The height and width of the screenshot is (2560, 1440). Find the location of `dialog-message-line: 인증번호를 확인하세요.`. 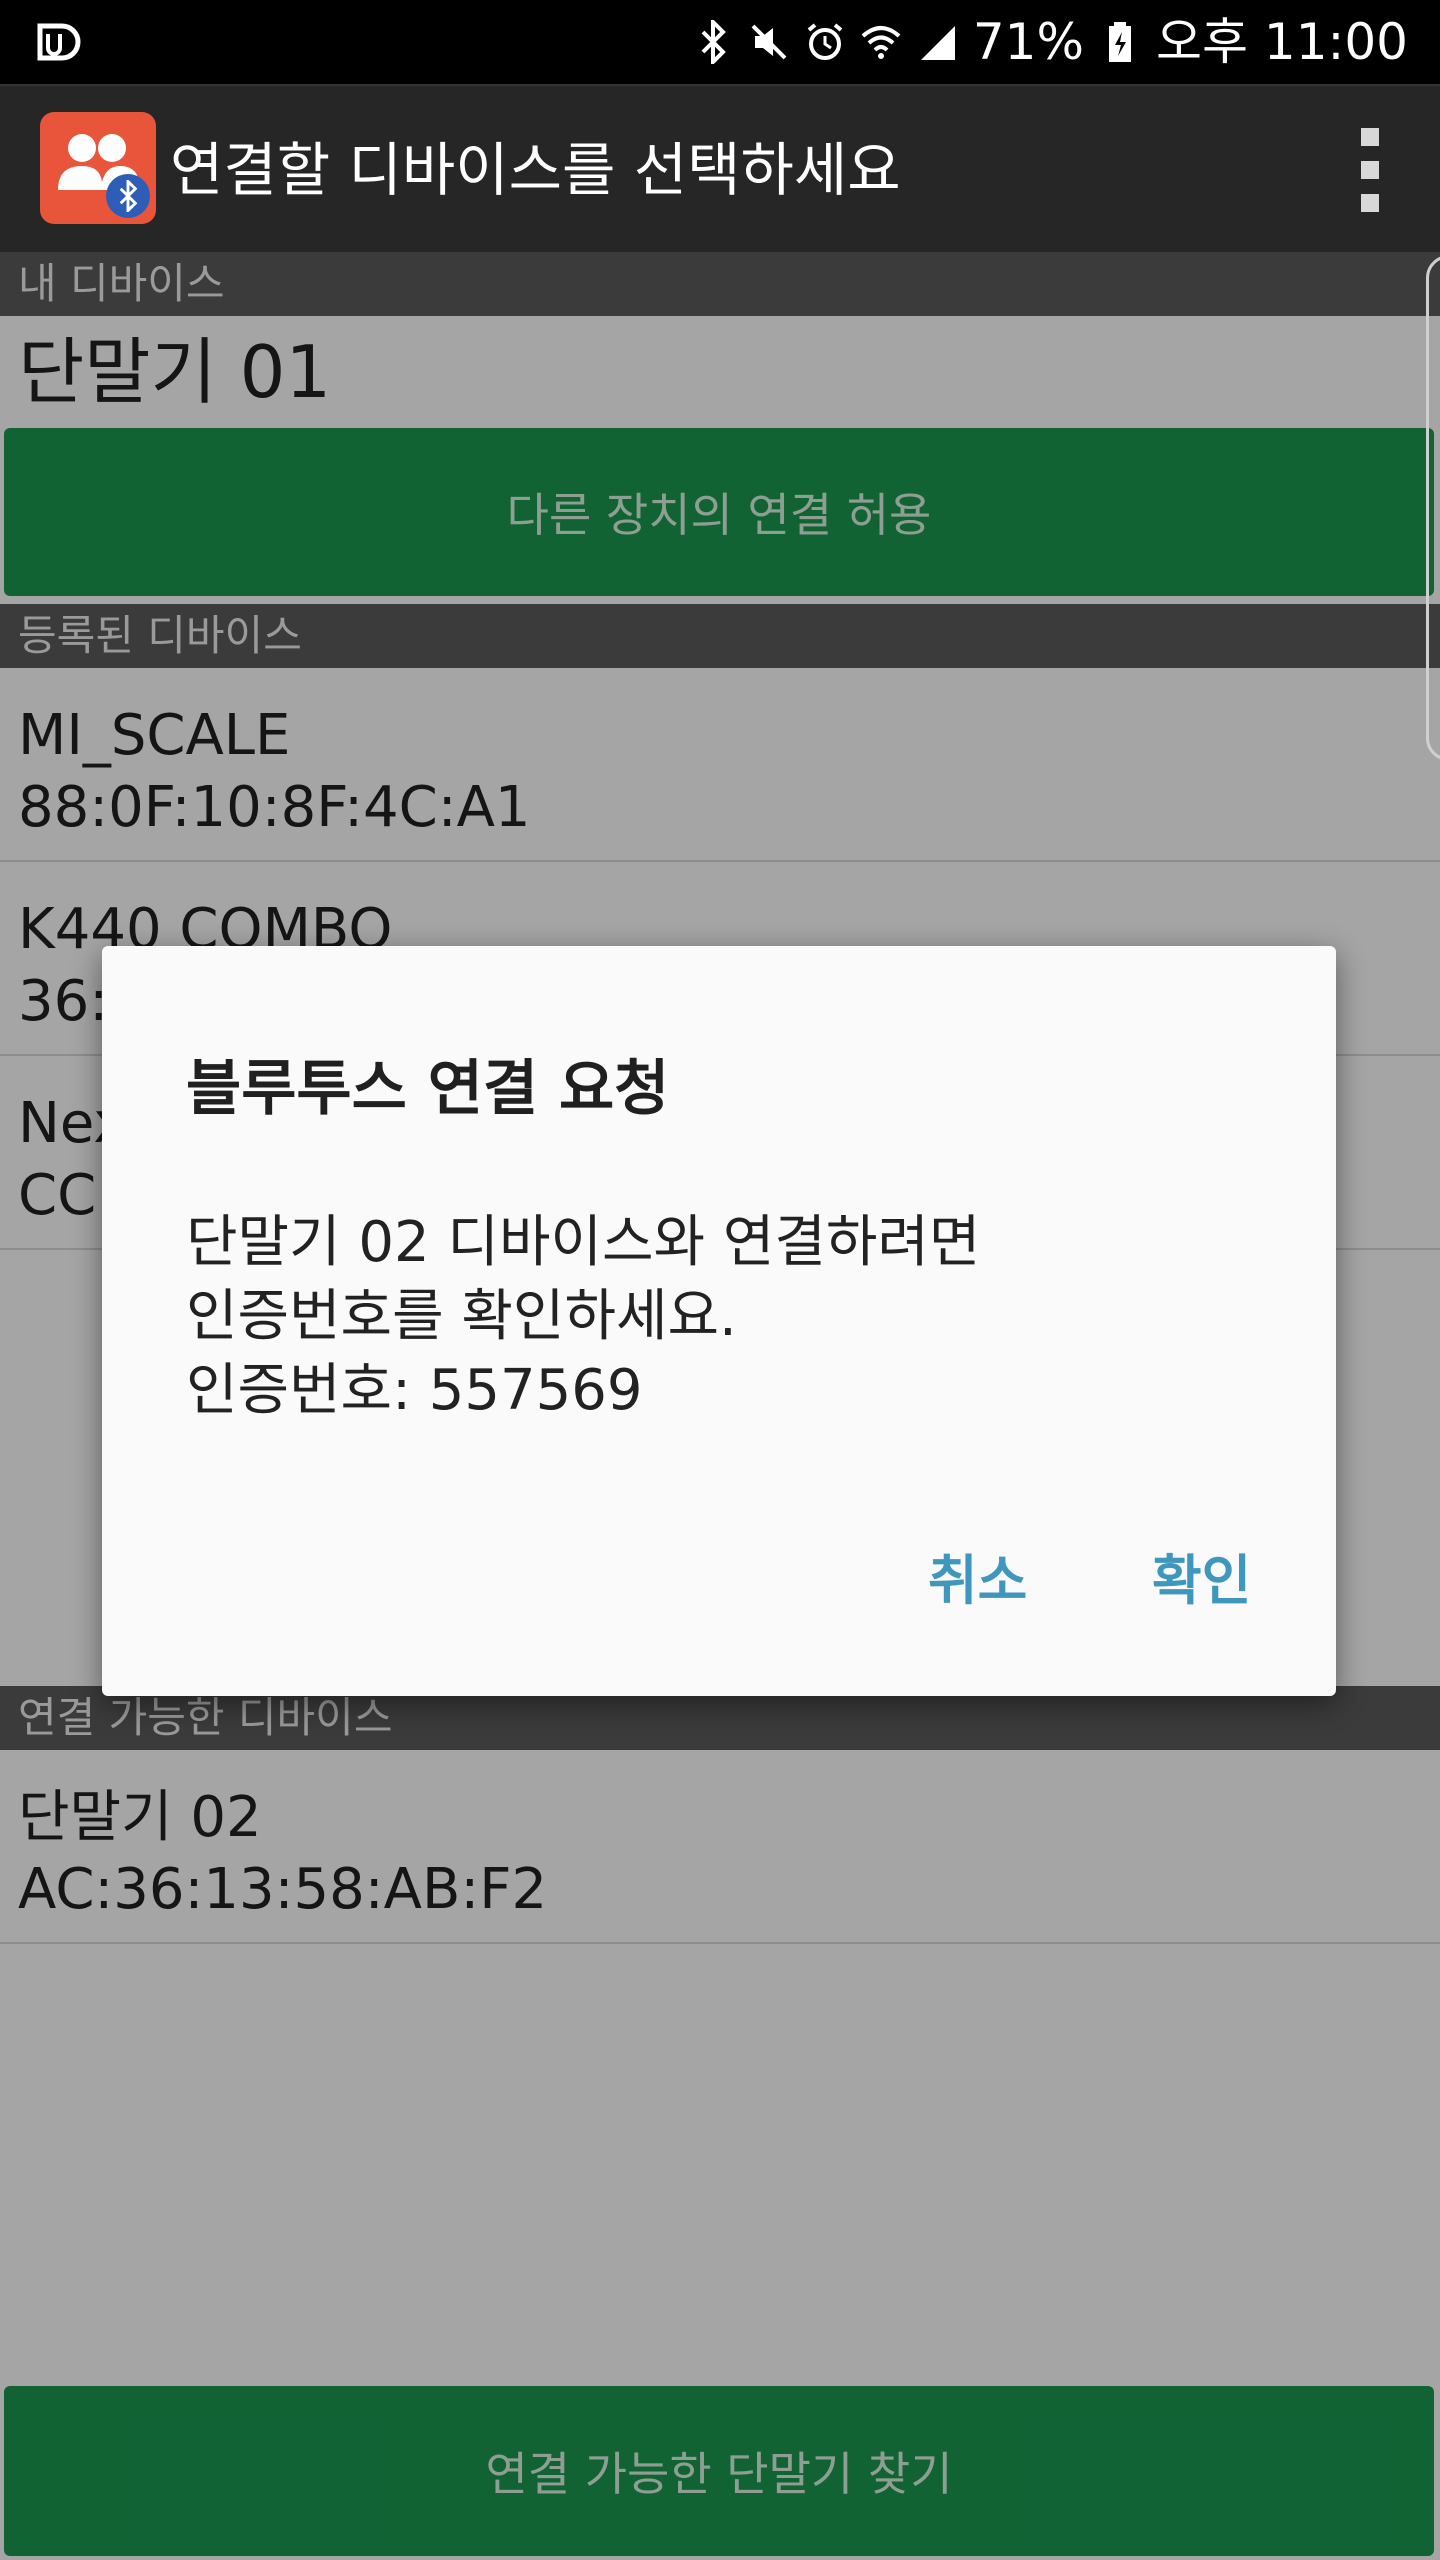

dialog-message-line: 인증번호를 확인하세요. is located at coordinates (461, 1316).